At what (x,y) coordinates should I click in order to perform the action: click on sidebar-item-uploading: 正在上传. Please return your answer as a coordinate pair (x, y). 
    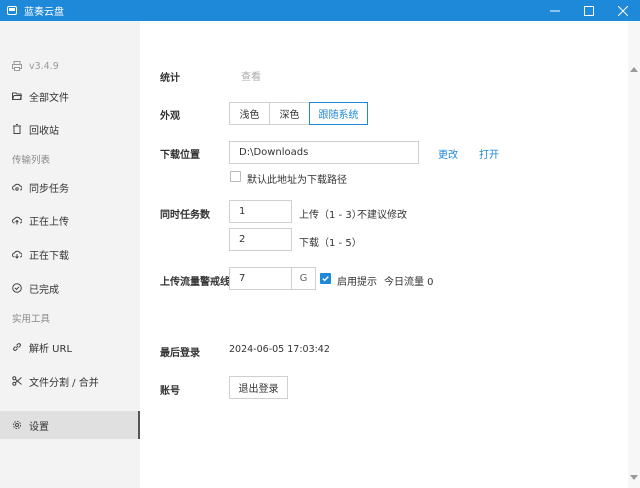
    Looking at the image, I should click on (70, 220).